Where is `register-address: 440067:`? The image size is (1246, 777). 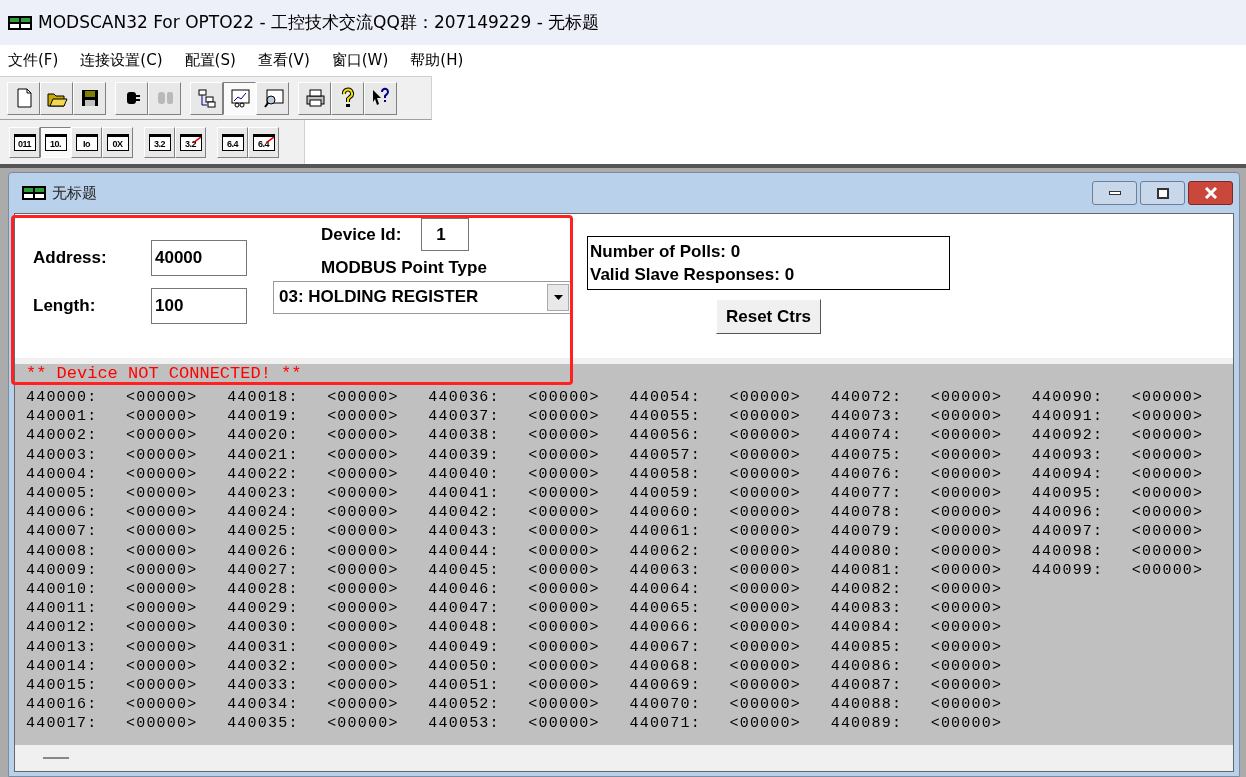 register-address: 440067: is located at coordinates (665, 647).